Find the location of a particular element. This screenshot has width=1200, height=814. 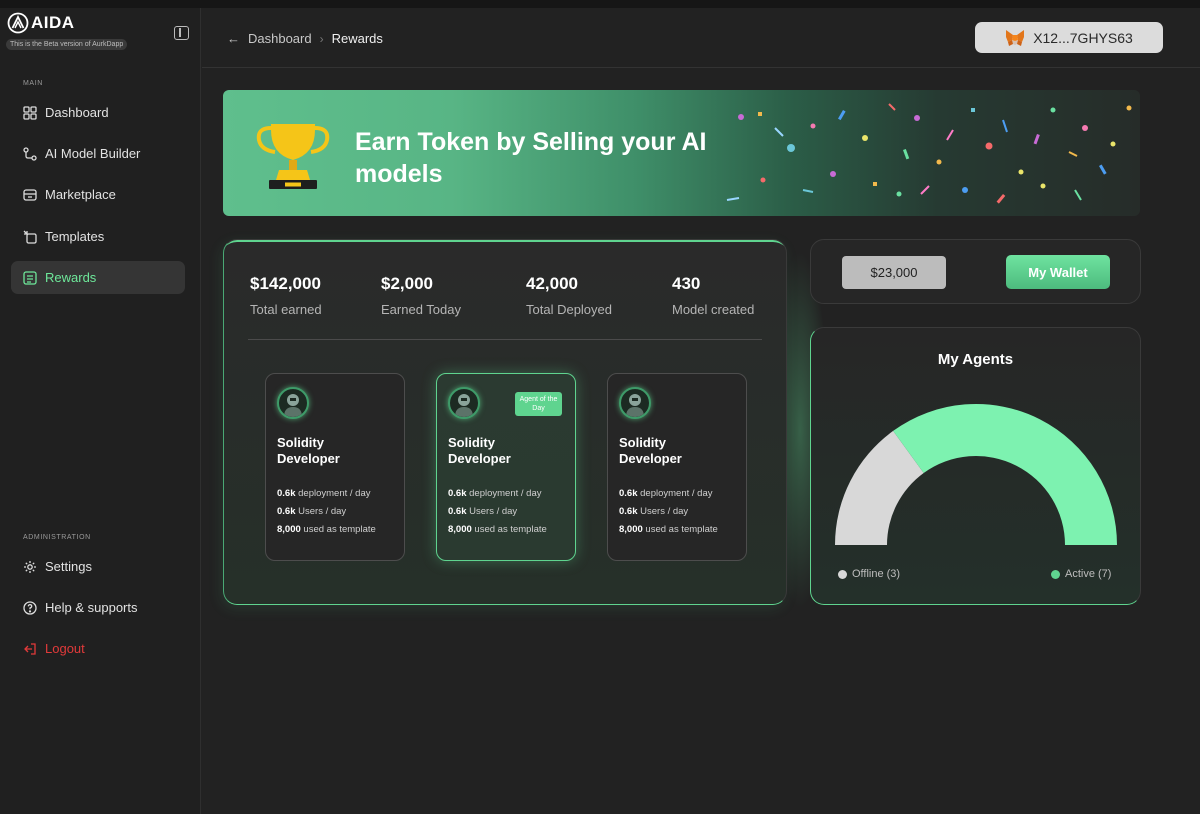

app-logo: AIDA is located at coordinates (41, 23).